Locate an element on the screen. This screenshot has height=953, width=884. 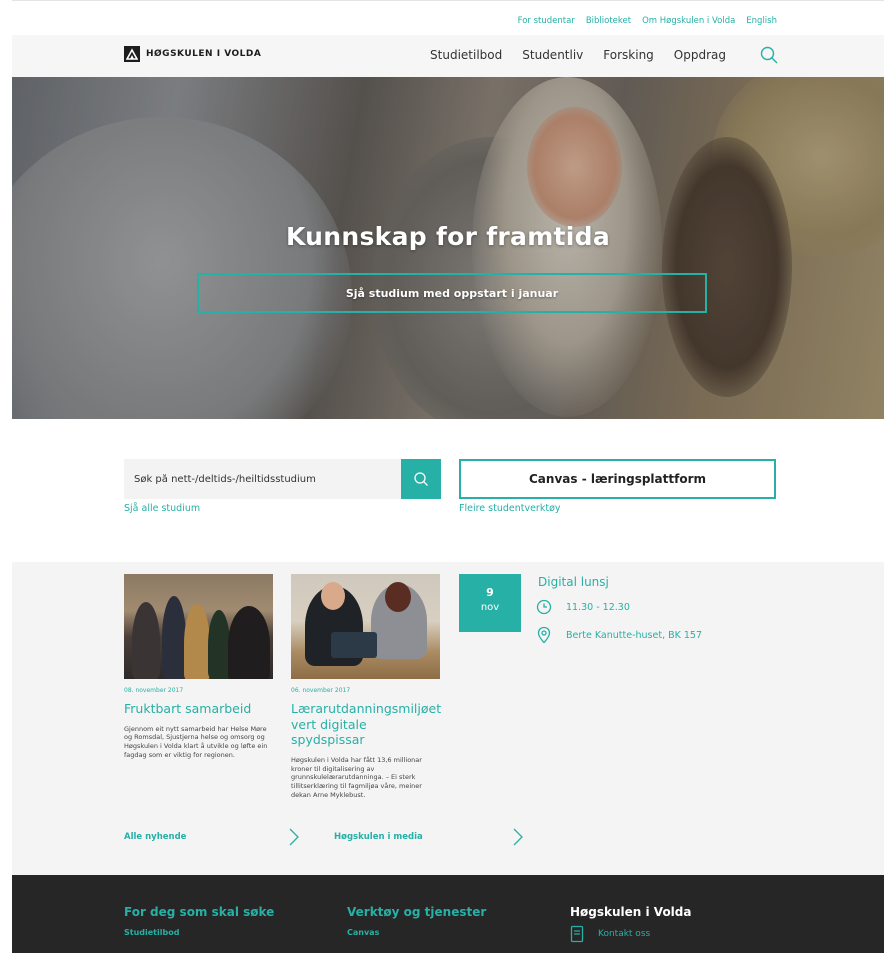
event-title: Digital lunsj is located at coordinates (573, 582).